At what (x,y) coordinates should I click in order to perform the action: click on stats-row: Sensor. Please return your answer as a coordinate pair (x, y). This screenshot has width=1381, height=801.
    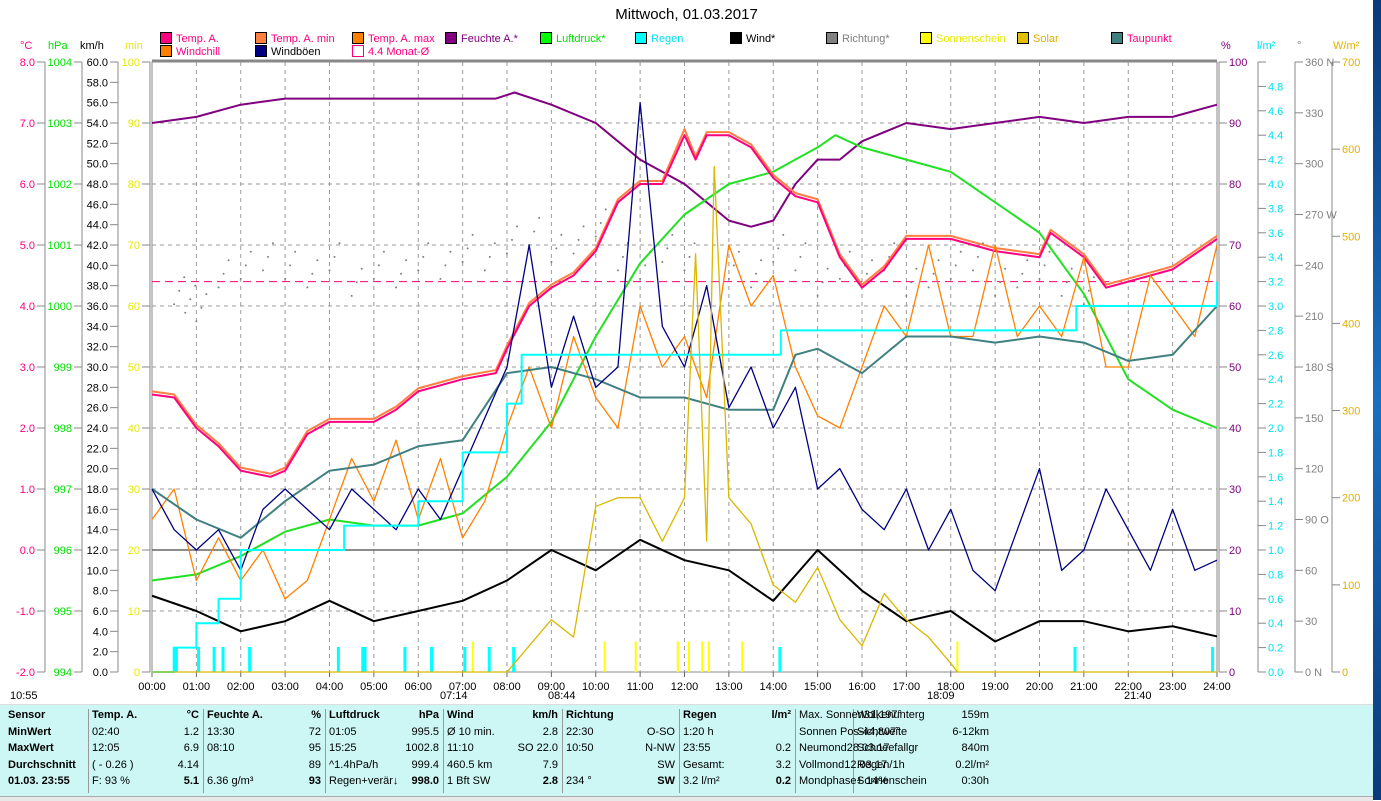
    Looking at the image, I should click on (46, 717).